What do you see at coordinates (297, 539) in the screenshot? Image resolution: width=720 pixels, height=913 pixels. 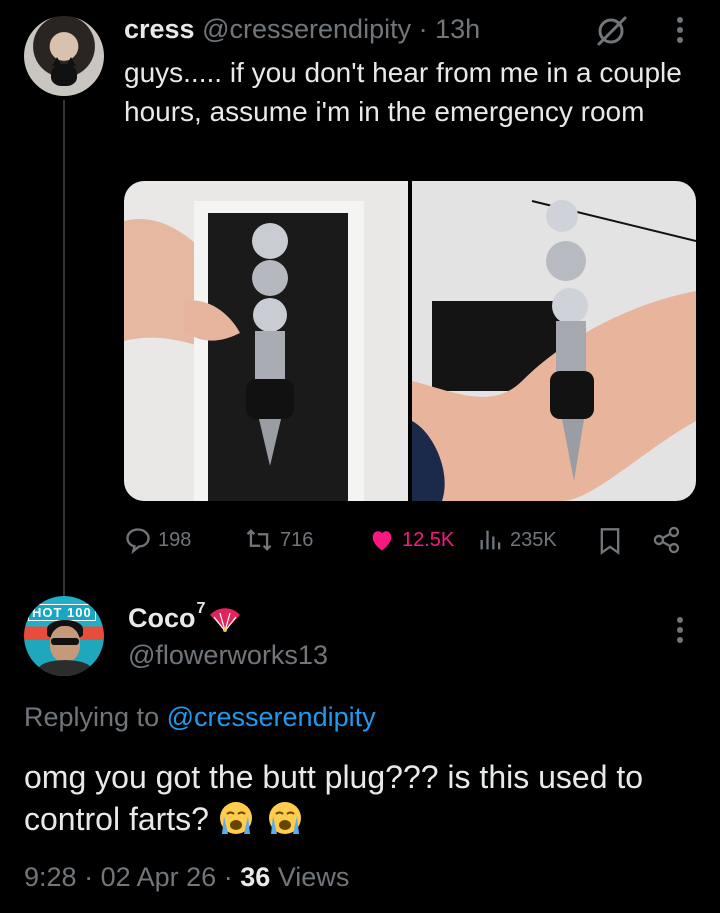 I see `repost-count: 716` at bounding box center [297, 539].